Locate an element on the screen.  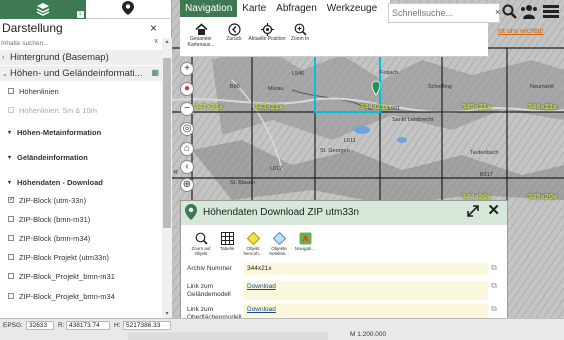
location-tab is located at coordinates (128, 9).